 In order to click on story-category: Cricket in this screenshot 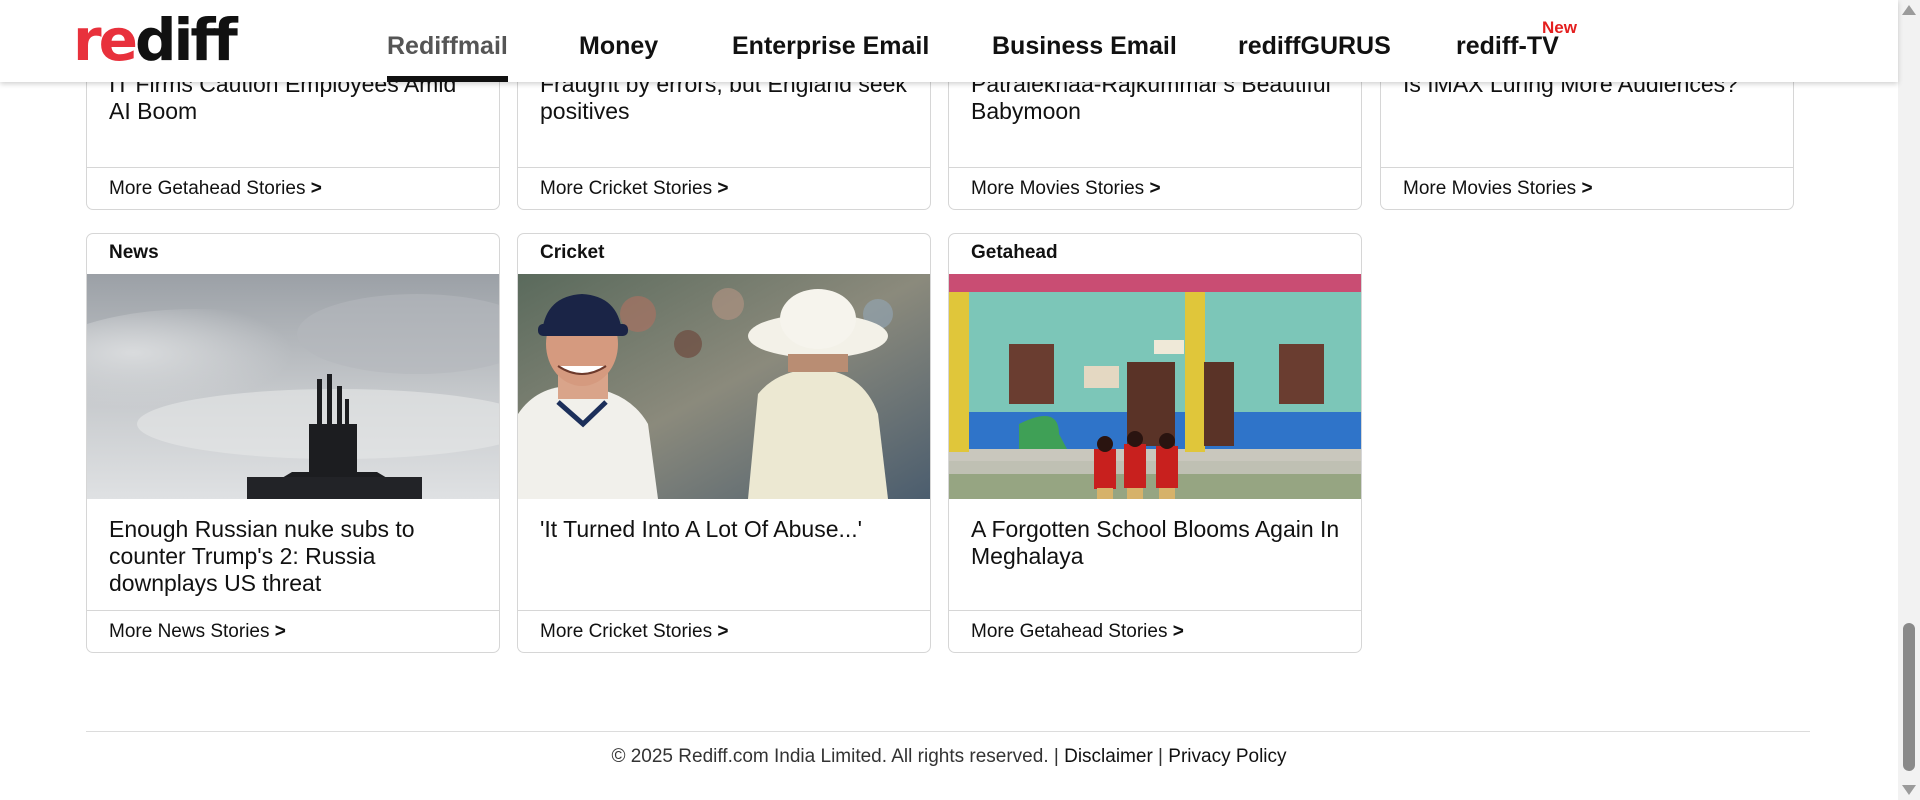, I will do `click(572, 252)`.